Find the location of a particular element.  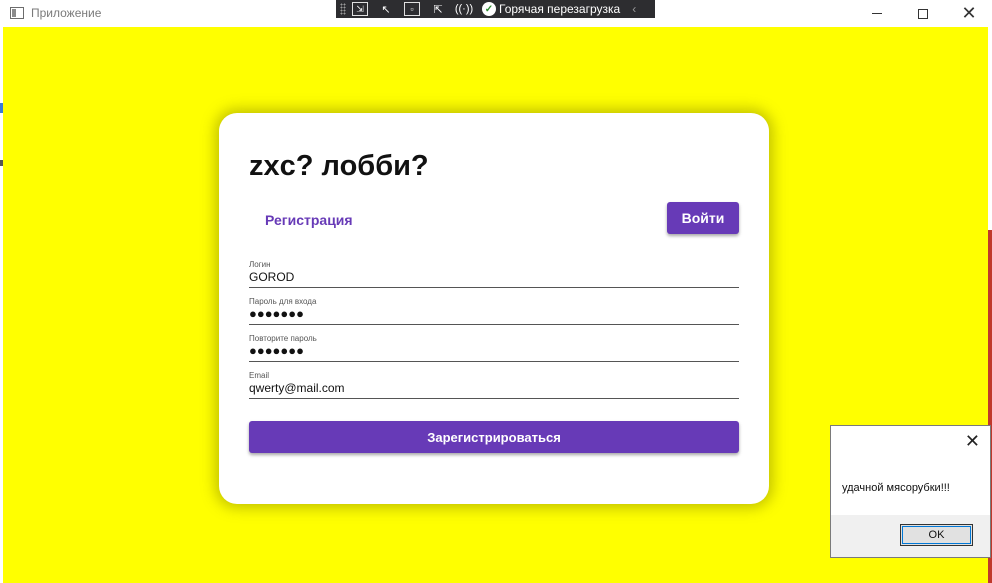

minimize-icon is located at coordinates (877, 13).